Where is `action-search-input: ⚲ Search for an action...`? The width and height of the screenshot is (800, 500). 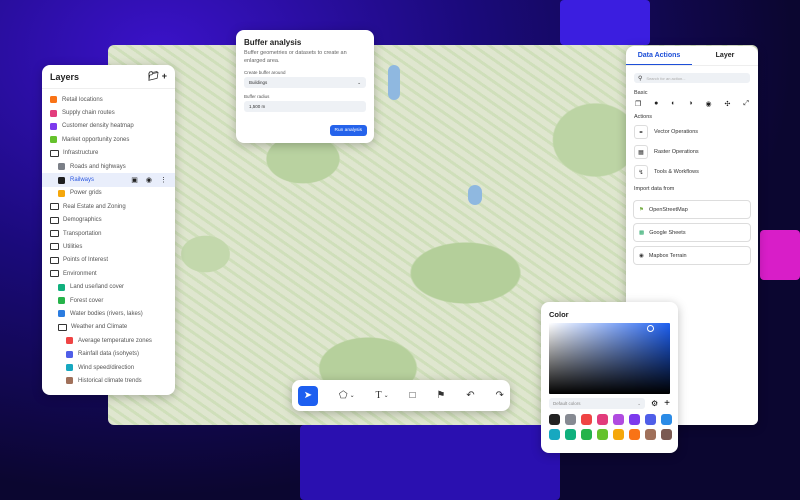
action-search-input: ⚲ Search for an action... is located at coordinates (692, 78).